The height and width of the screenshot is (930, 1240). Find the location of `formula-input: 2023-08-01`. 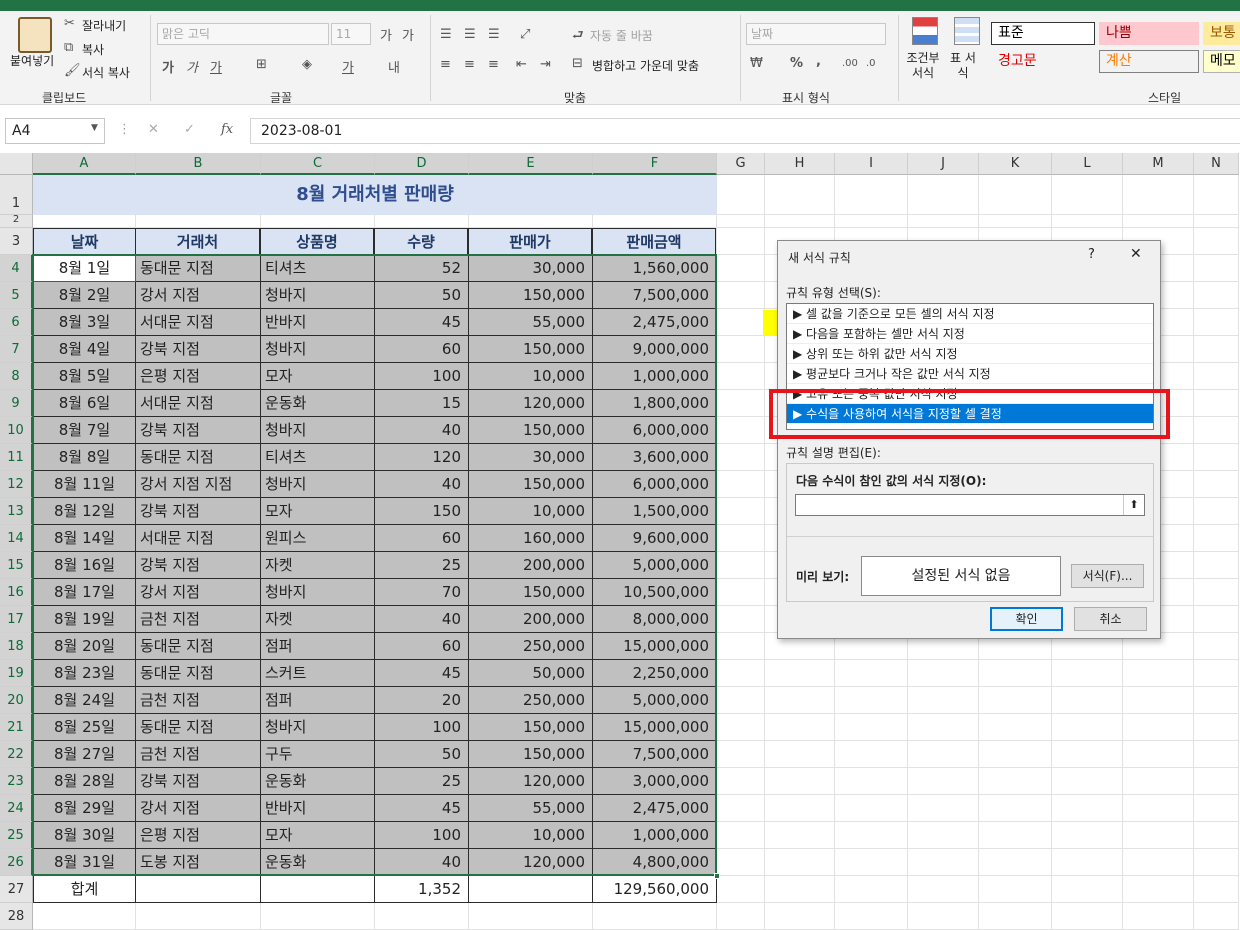

formula-input: 2023-08-01 is located at coordinates (745, 131).